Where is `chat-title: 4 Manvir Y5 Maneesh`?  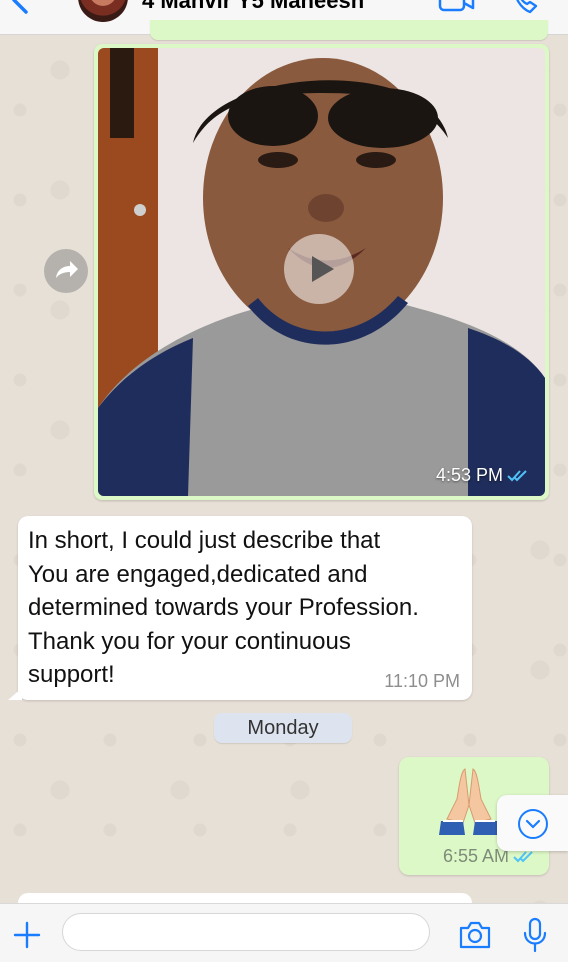
chat-title: 4 Manvir Y5 Maneesh is located at coordinates (253, 7).